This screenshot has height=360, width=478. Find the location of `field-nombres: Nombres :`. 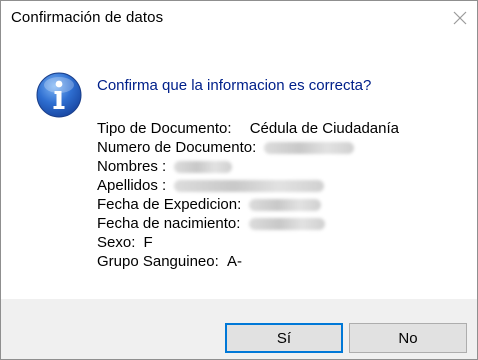

field-nombres: Nombres : is located at coordinates (248, 166).